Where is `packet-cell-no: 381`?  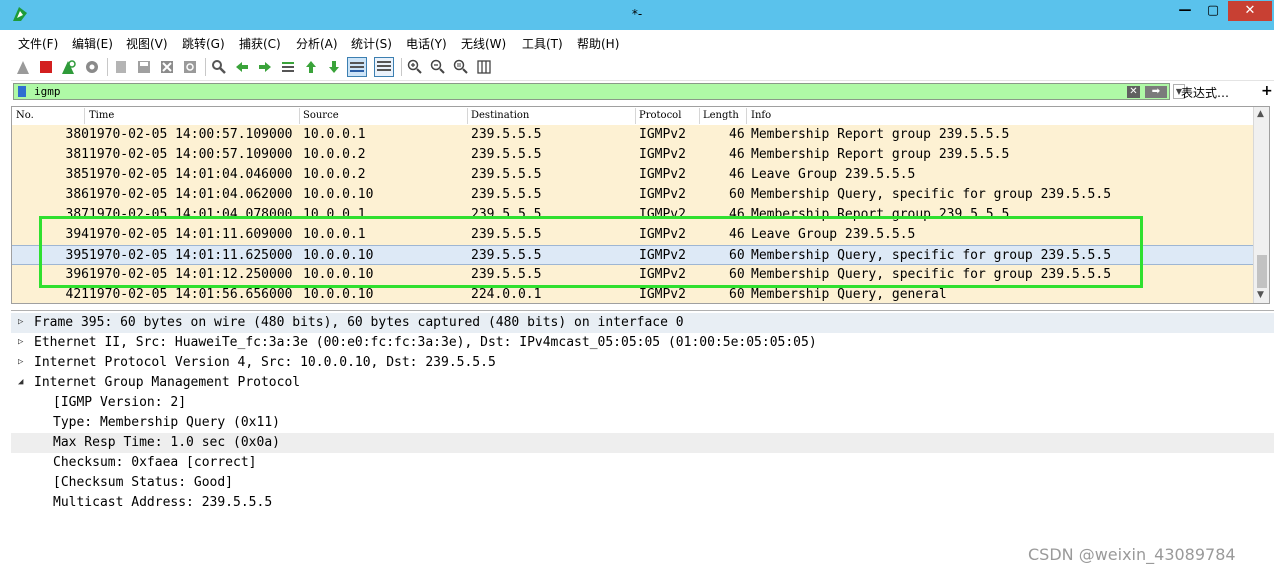 packet-cell-no: 381 is located at coordinates (77, 154).